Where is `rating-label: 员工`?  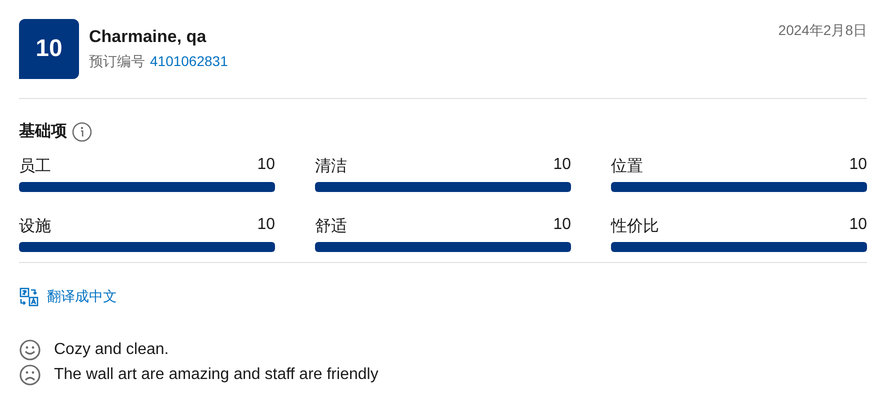
rating-label: 员工 is located at coordinates (35, 167).